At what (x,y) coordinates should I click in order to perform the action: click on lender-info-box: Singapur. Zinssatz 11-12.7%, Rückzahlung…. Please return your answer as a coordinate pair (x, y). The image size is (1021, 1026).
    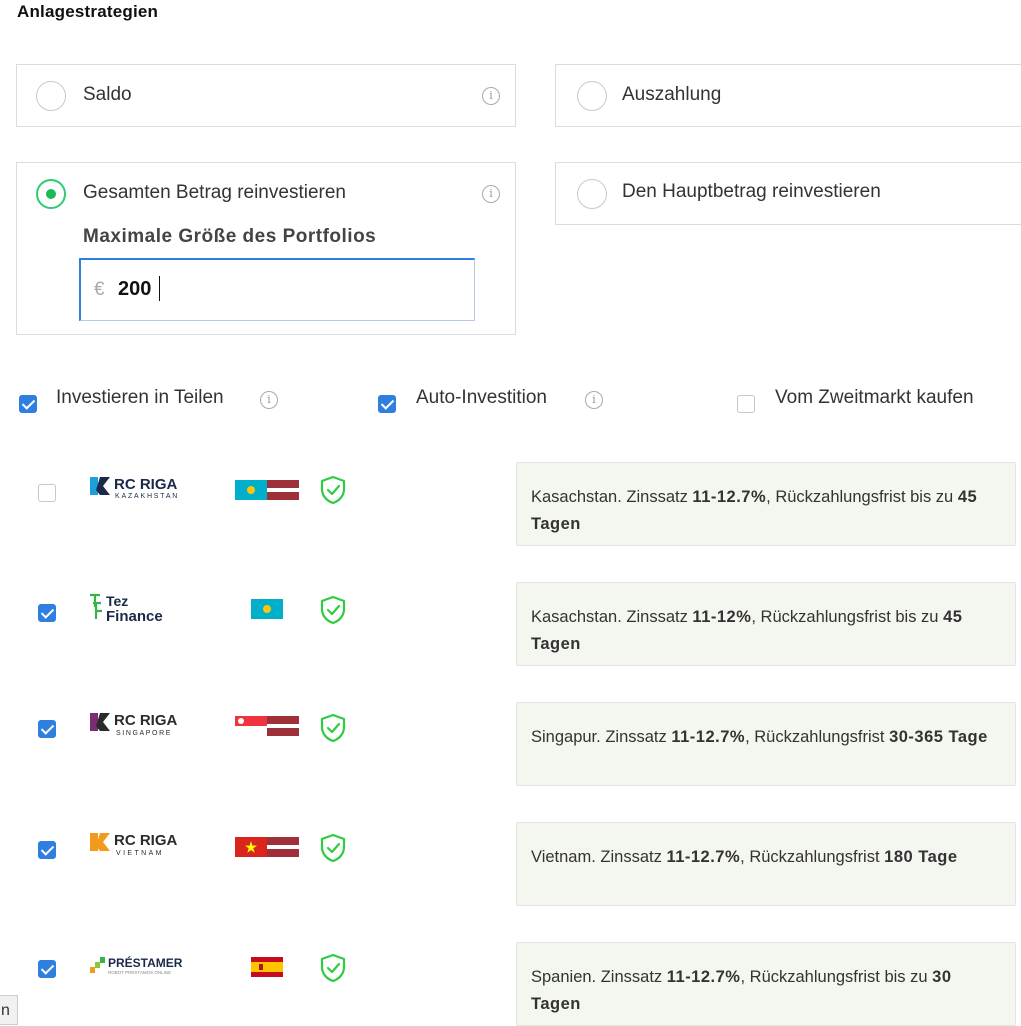
    Looking at the image, I should click on (766, 744).